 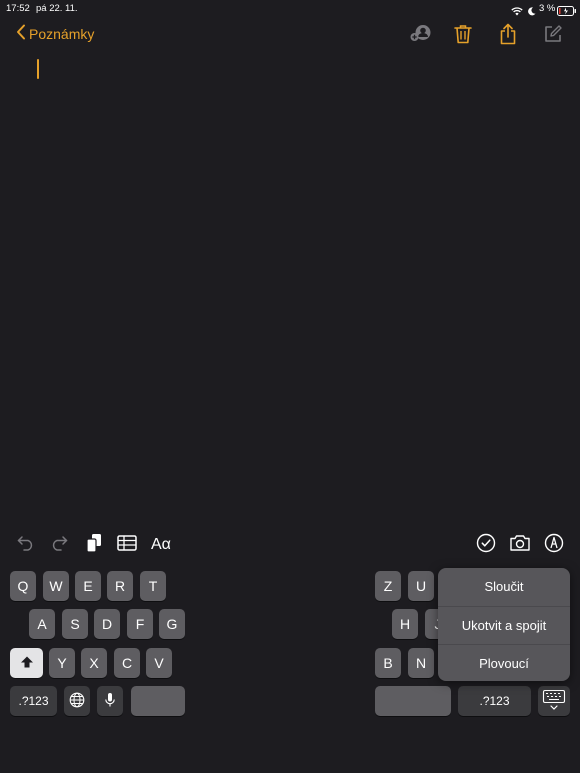 I want to click on key-f: F, so click(x=140, y=624).